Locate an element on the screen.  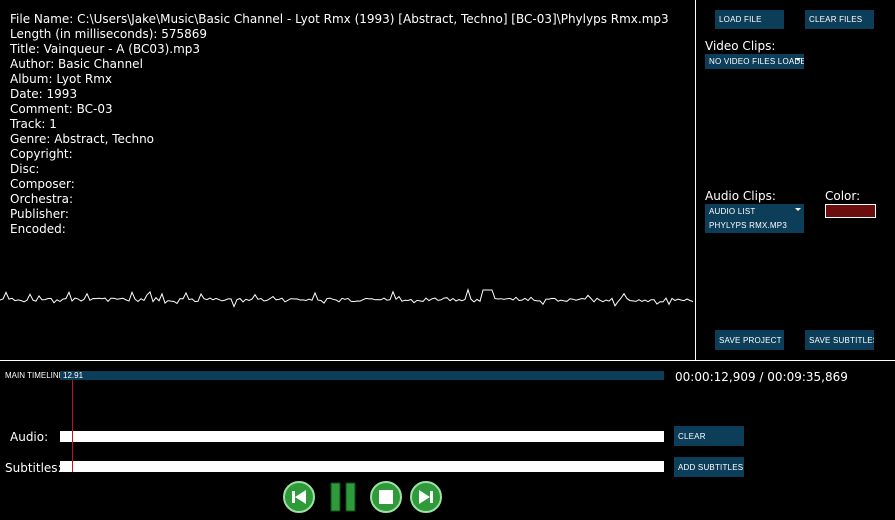
time-readout: 00:00:12,909 / 00:09:35,869 is located at coordinates (761, 377).